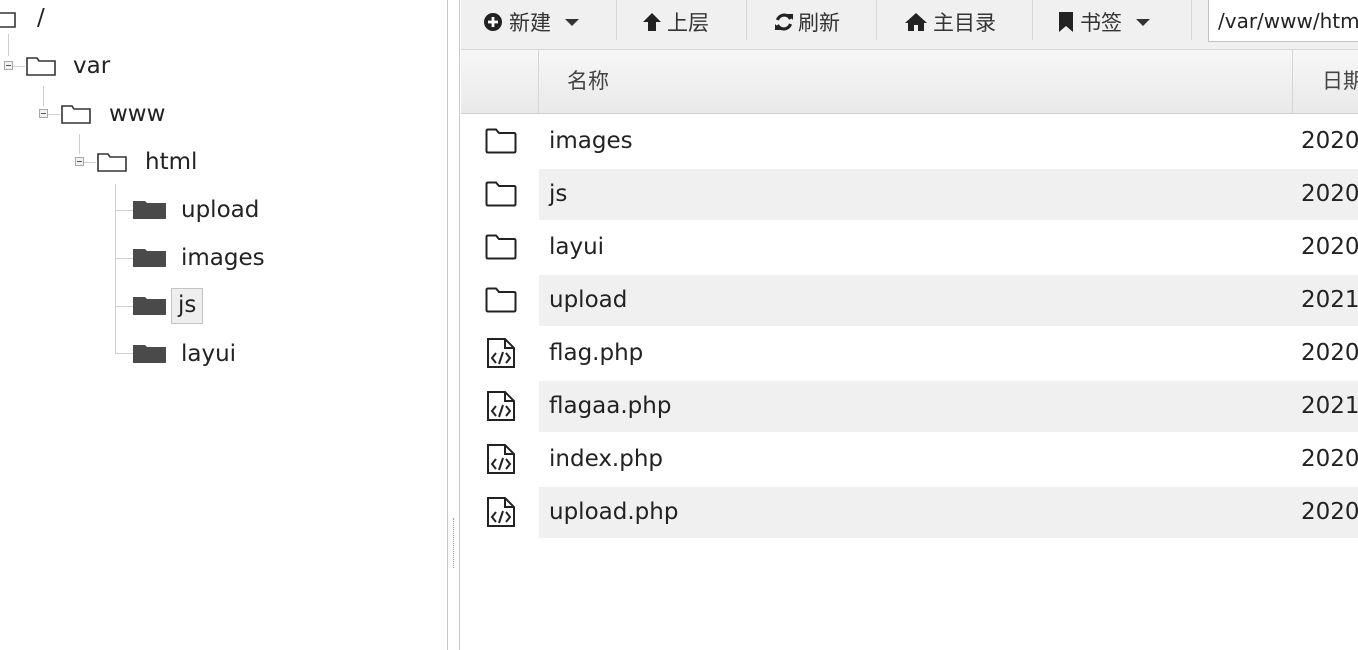 The width and height of the screenshot is (1358, 650). Describe the element at coordinates (909, 512) in the screenshot. I see `table-row: upload.php 2020` at that location.